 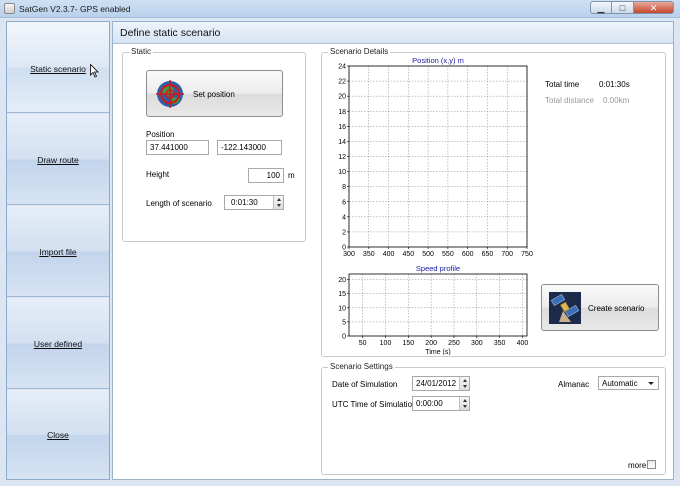 What do you see at coordinates (170, 94) in the screenshot?
I see `crosshair-target-icon` at bounding box center [170, 94].